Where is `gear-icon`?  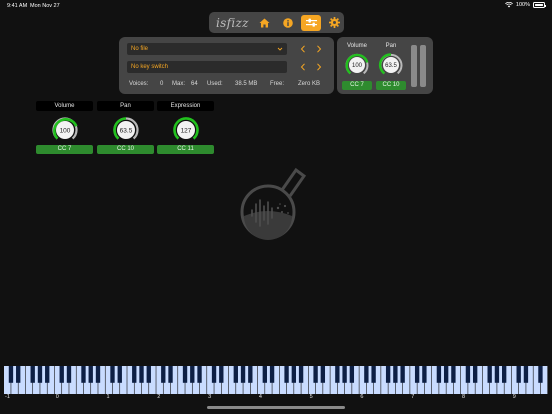
gear-icon is located at coordinates (334, 22).